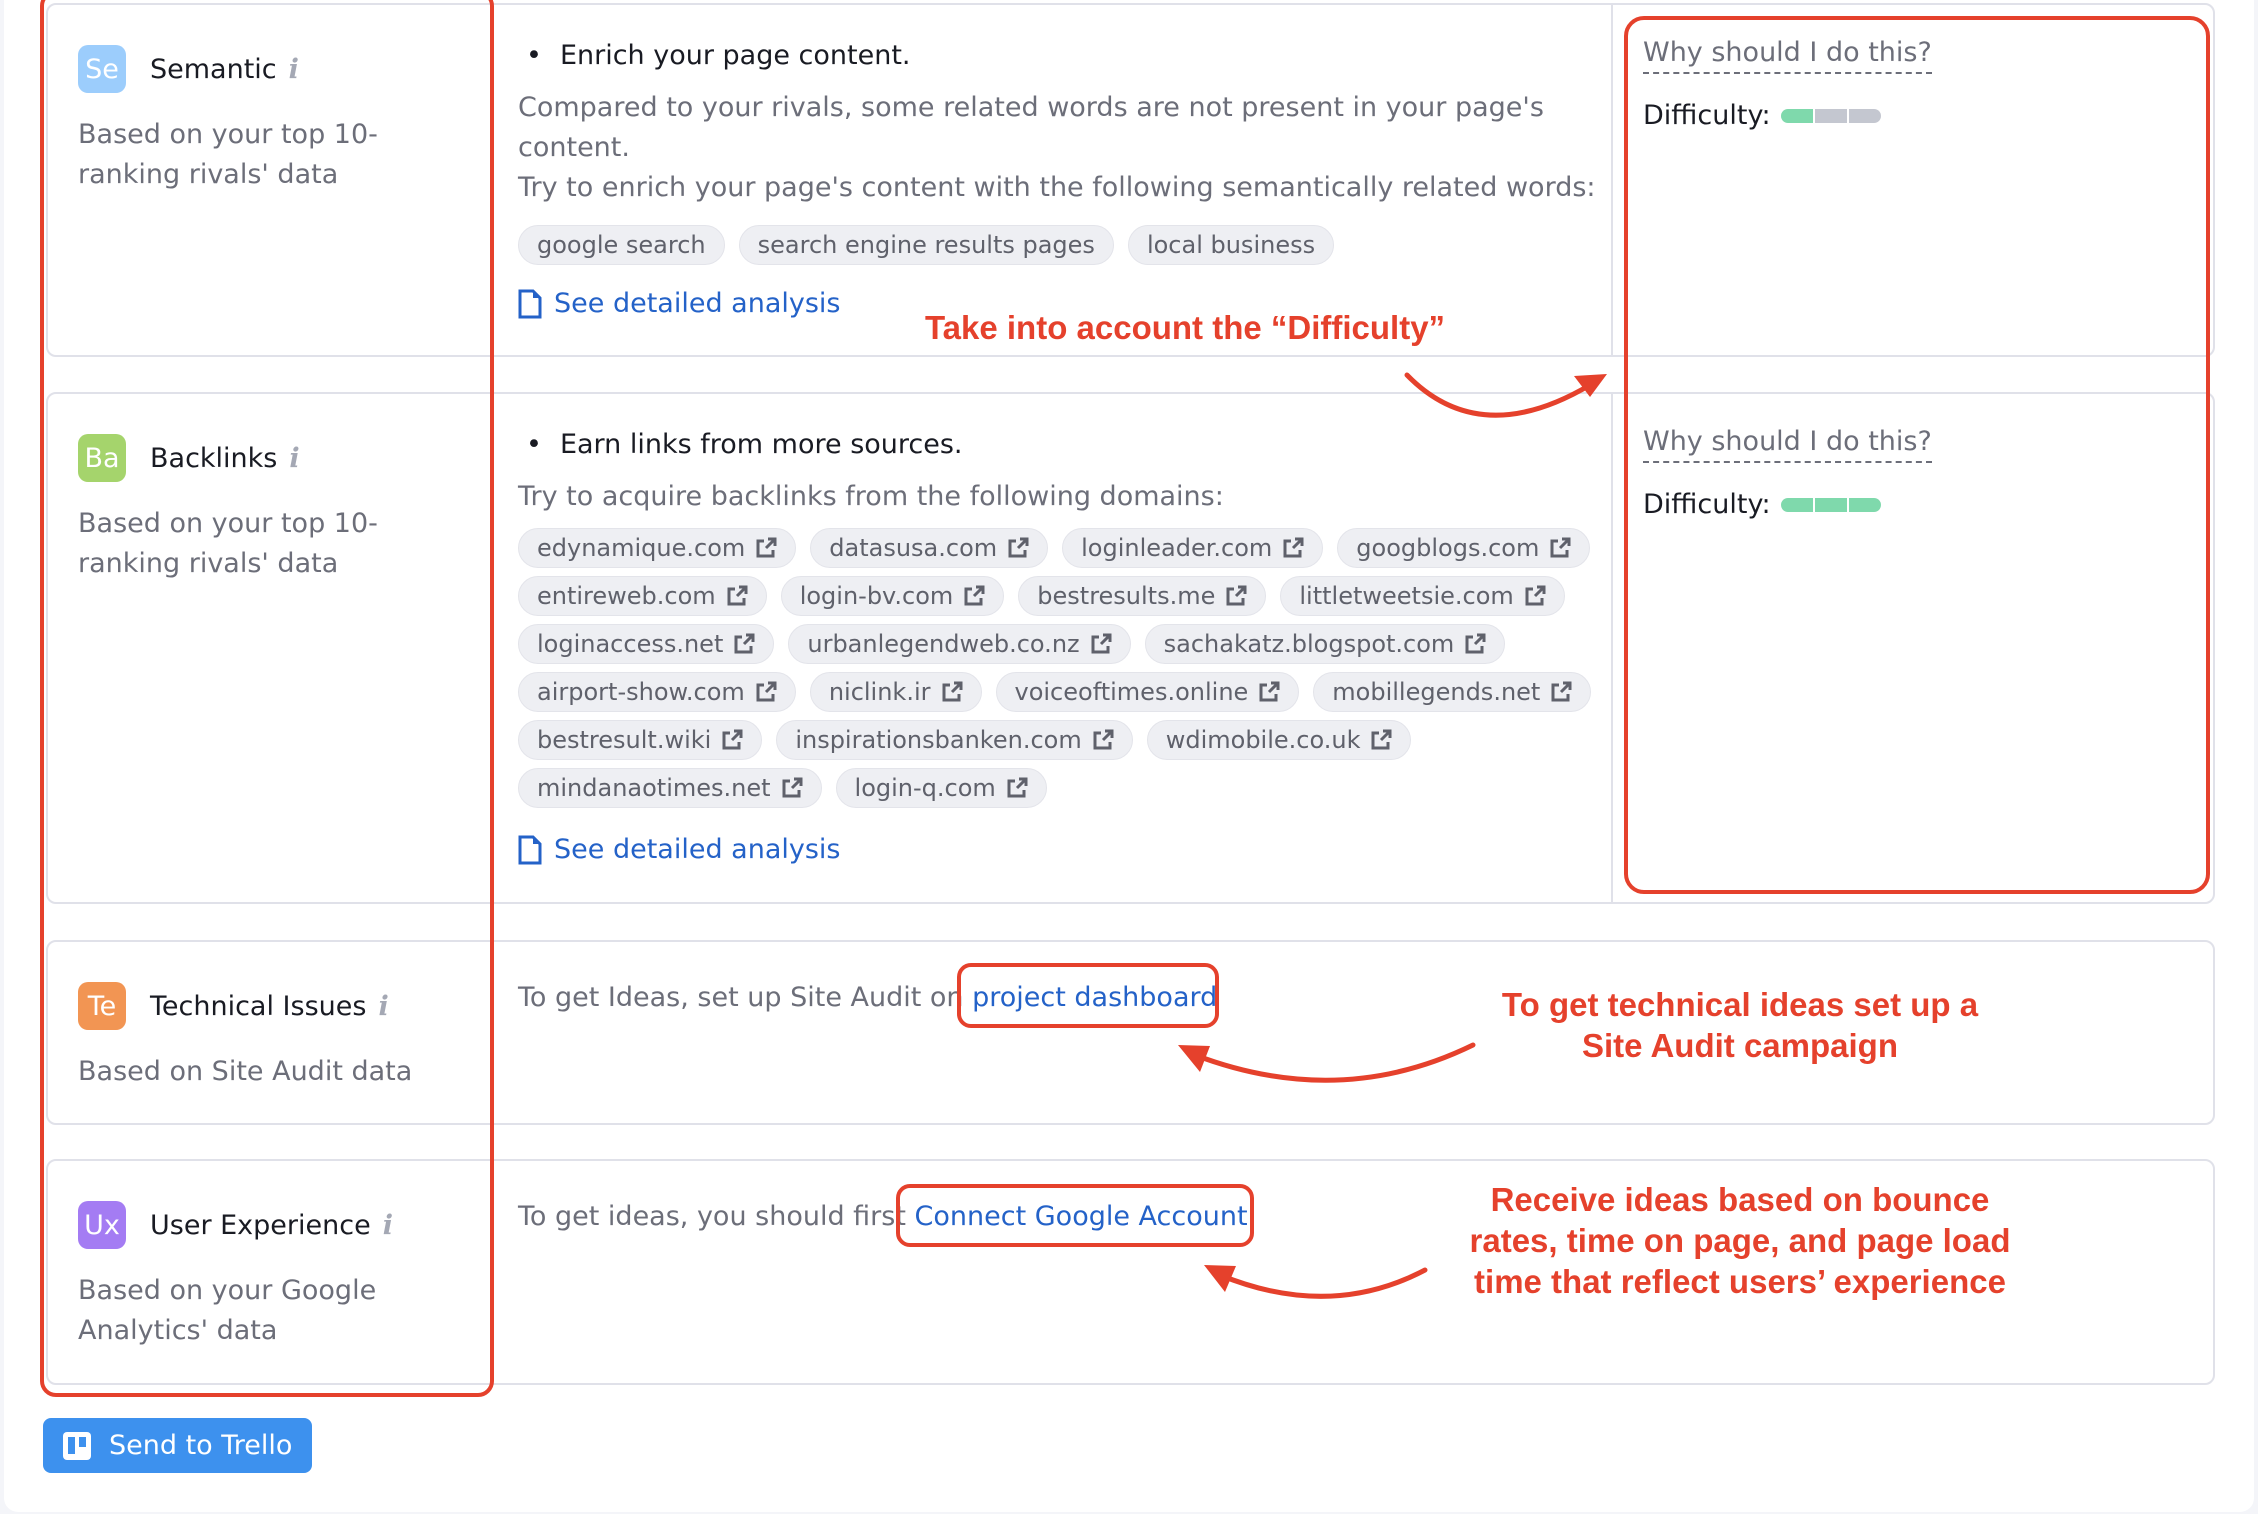  What do you see at coordinates (913, 548) in the screenshot?
I see `chip-label: datasusa.com` at bounding box center [913, 548].